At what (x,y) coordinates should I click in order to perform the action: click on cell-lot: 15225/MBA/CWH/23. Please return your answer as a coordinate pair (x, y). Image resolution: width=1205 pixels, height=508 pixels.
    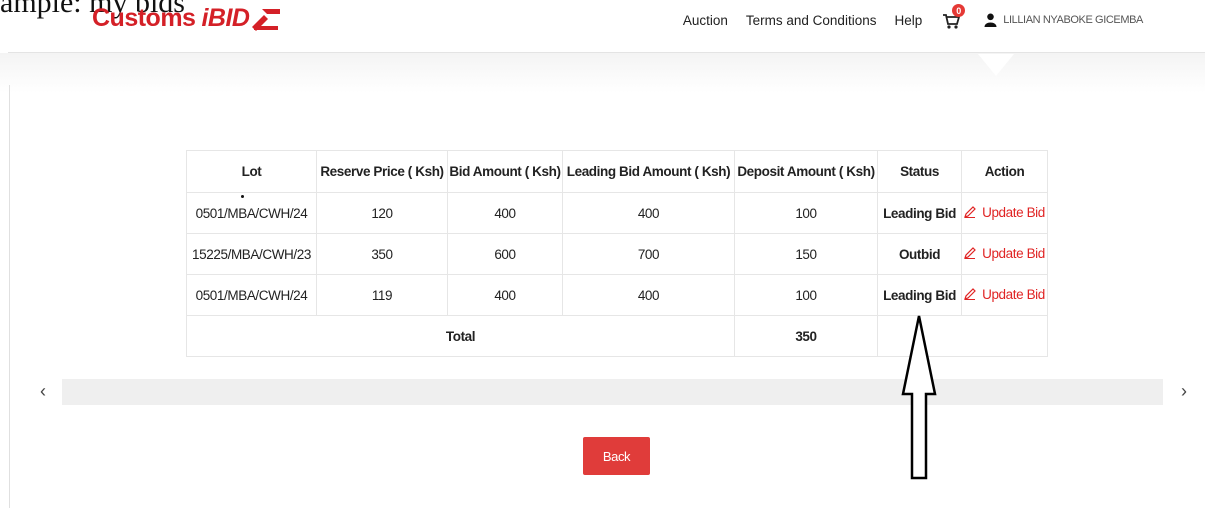
    Looking at the image, I should click on (251, 254).